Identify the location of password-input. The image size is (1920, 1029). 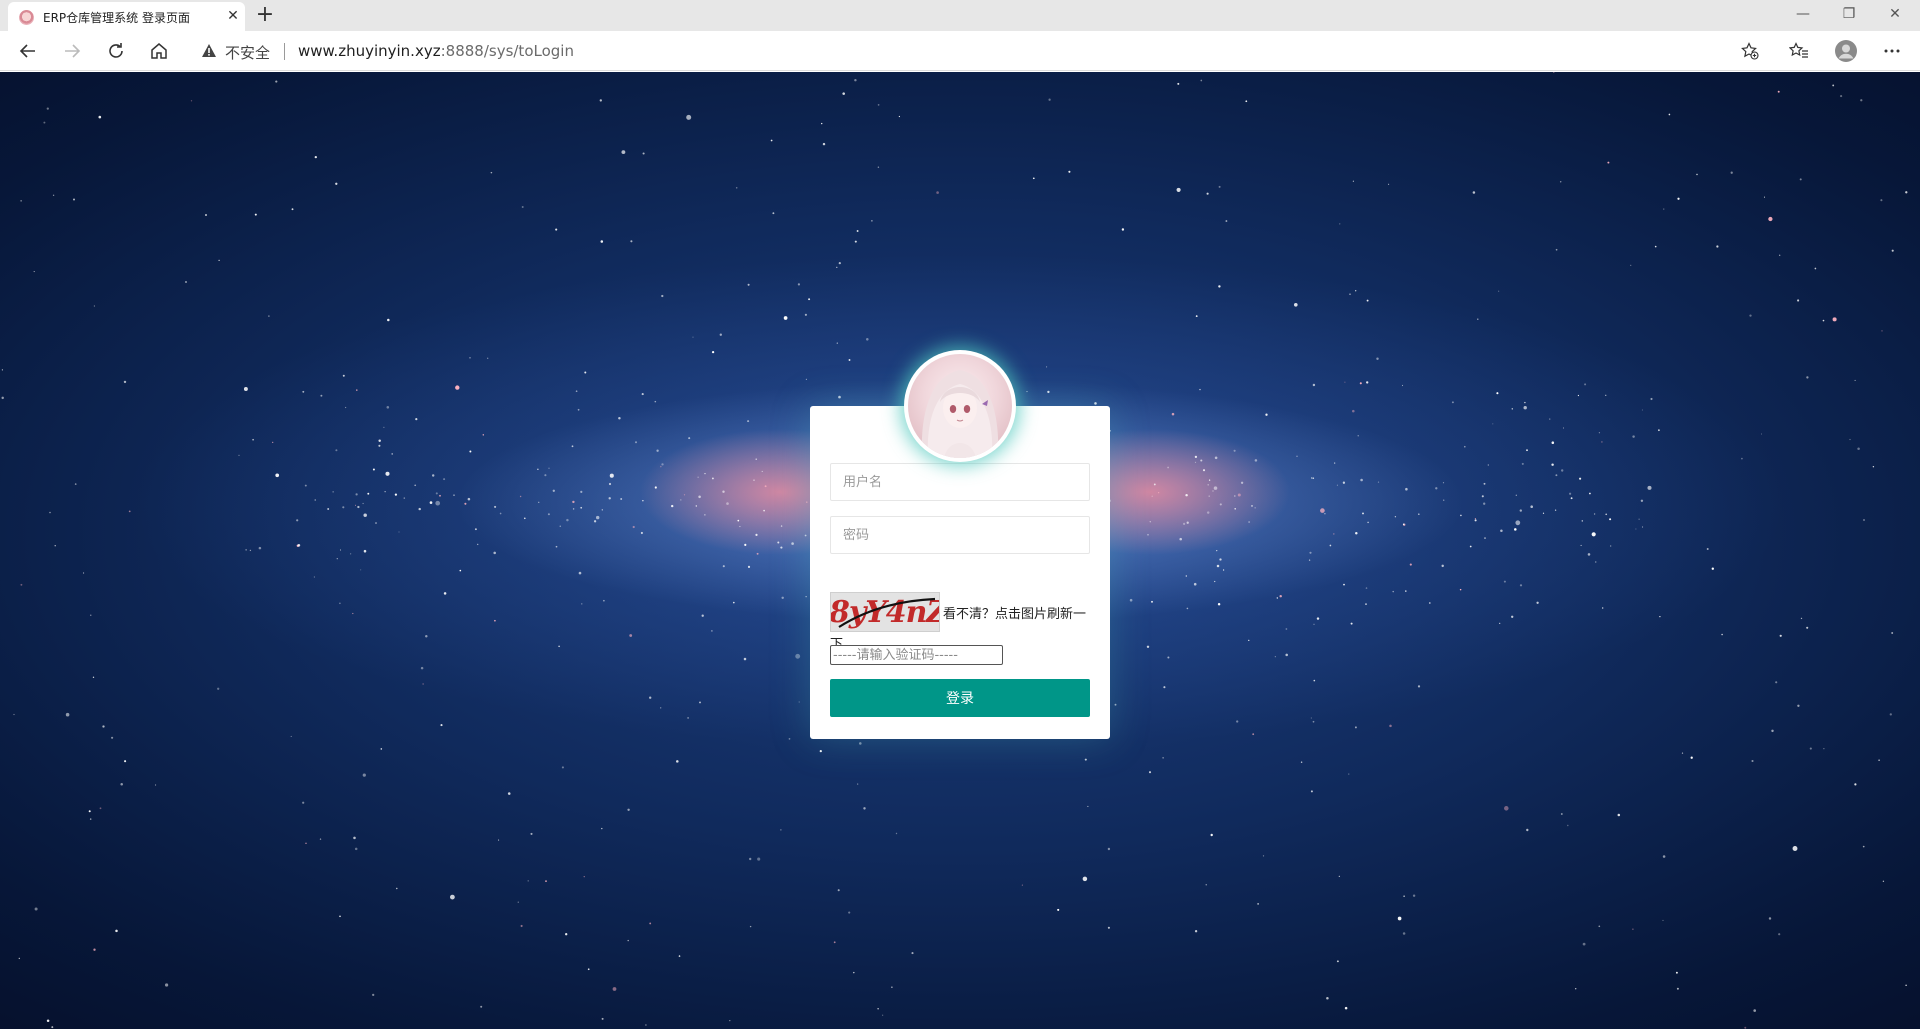
(960, 535).